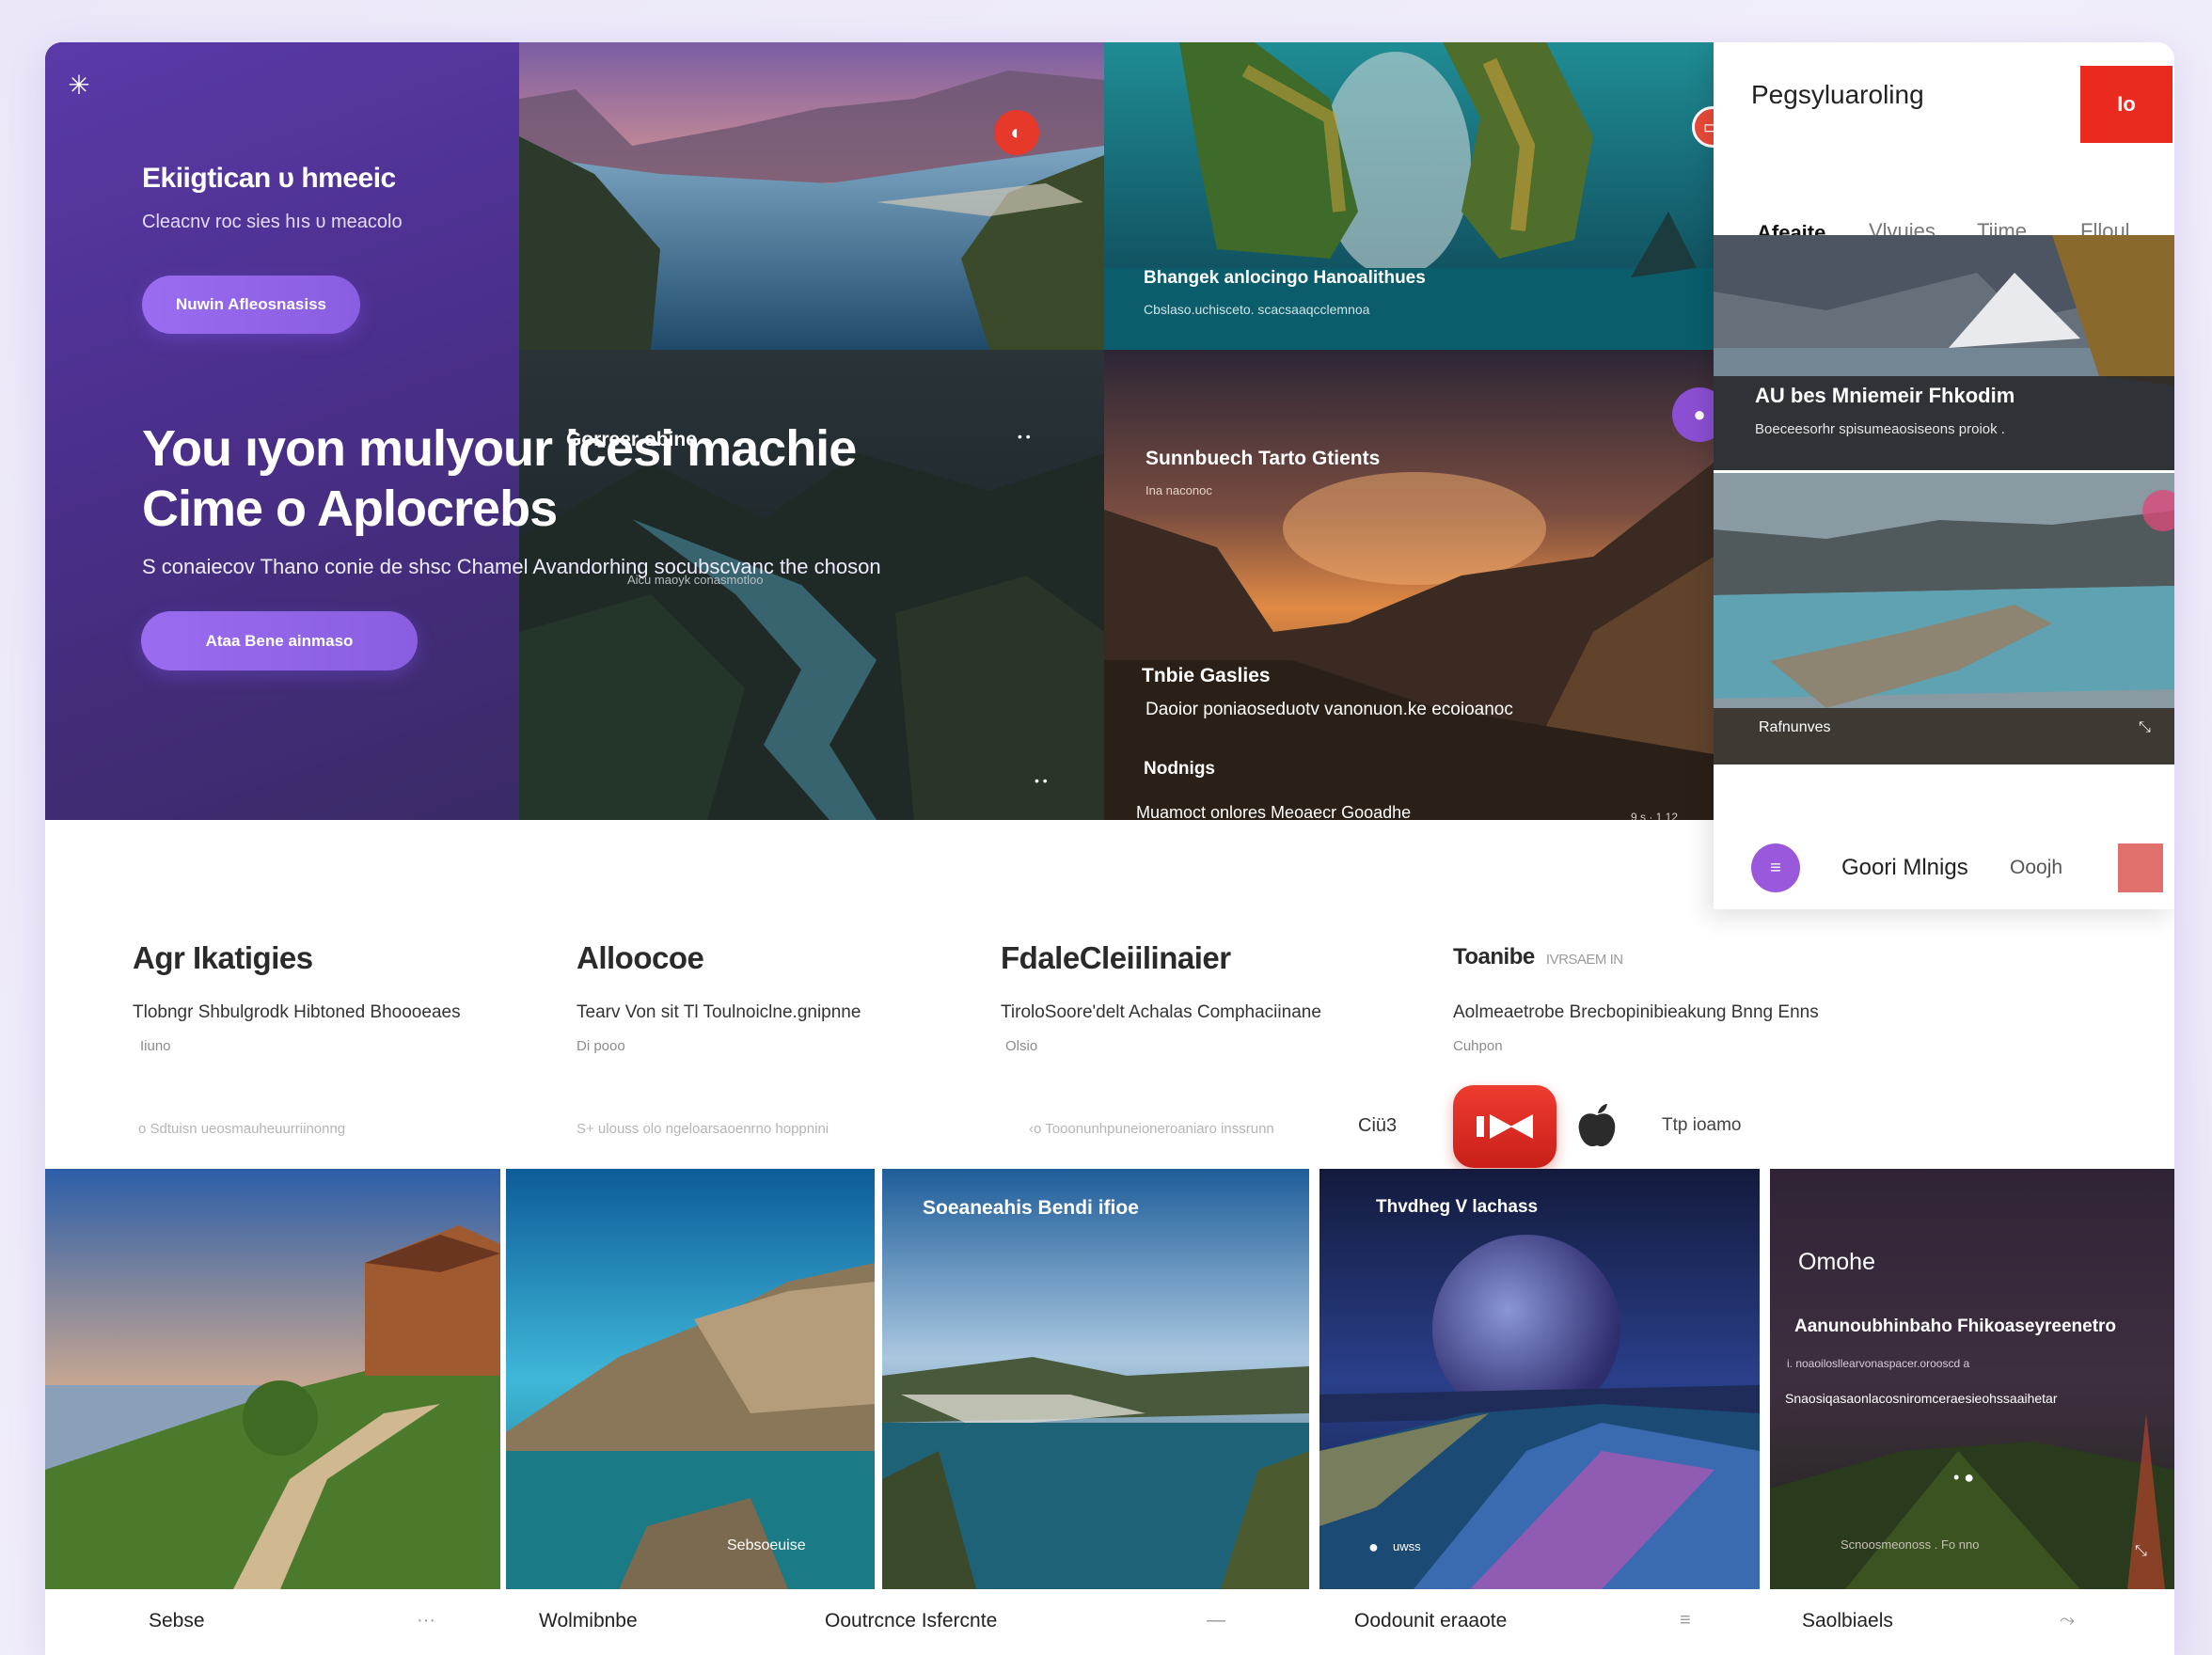 The image size is (2212, 1655). What do you see at coordinates (690, 1379) in the screenshot?
I see `gallery-card-cave: Sebsoeuise` at bounding box center [690, 1379].